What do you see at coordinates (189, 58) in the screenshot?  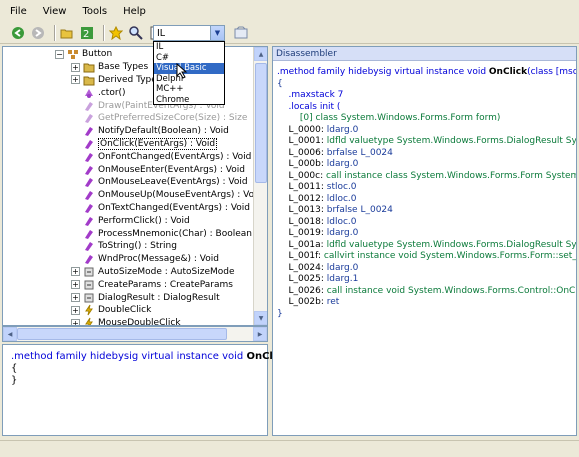 I see `language-option-csharp: C#` at bounding box center [189, 58].